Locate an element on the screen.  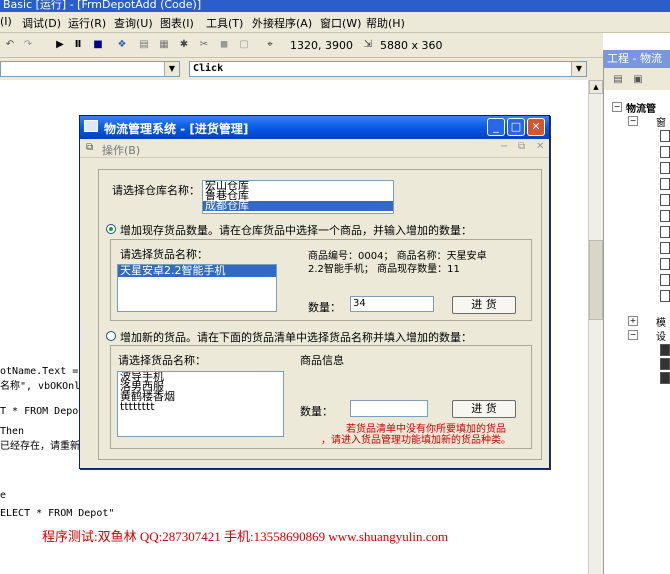
code-line: 名称", vbOKOnly is located at coordinates (43, 386).